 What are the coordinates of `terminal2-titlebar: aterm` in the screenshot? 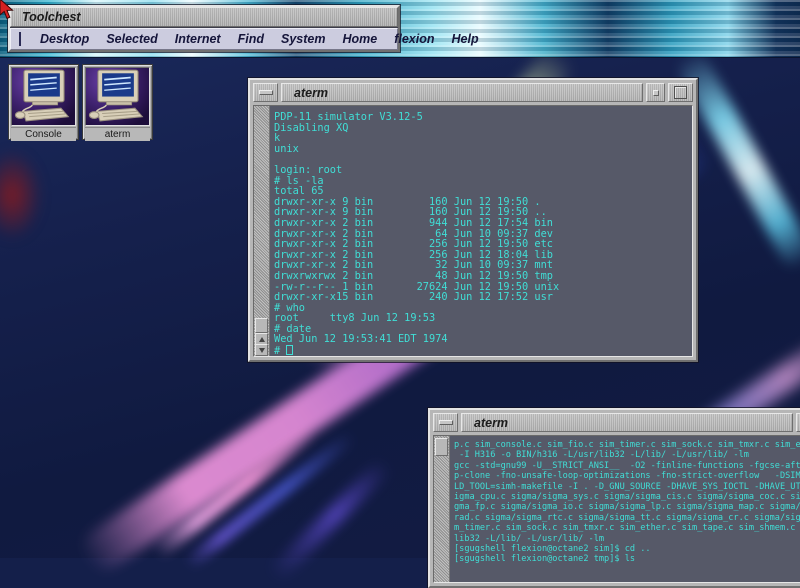 It's located at (616, 422).